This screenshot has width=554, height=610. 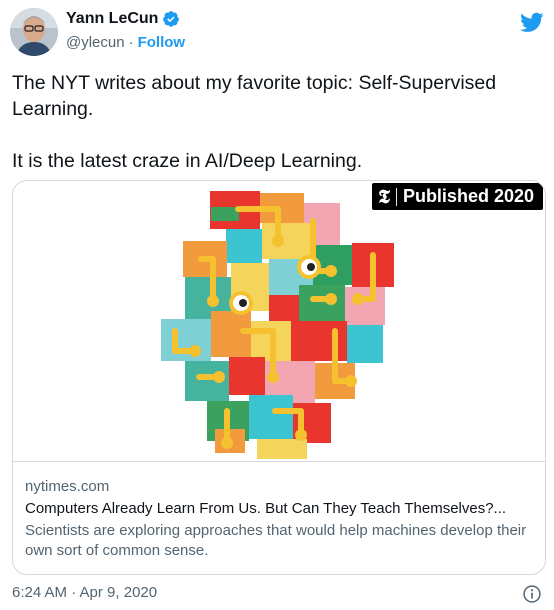 I want to click on author-handle: @ylecun, so click(x=95, y=42).